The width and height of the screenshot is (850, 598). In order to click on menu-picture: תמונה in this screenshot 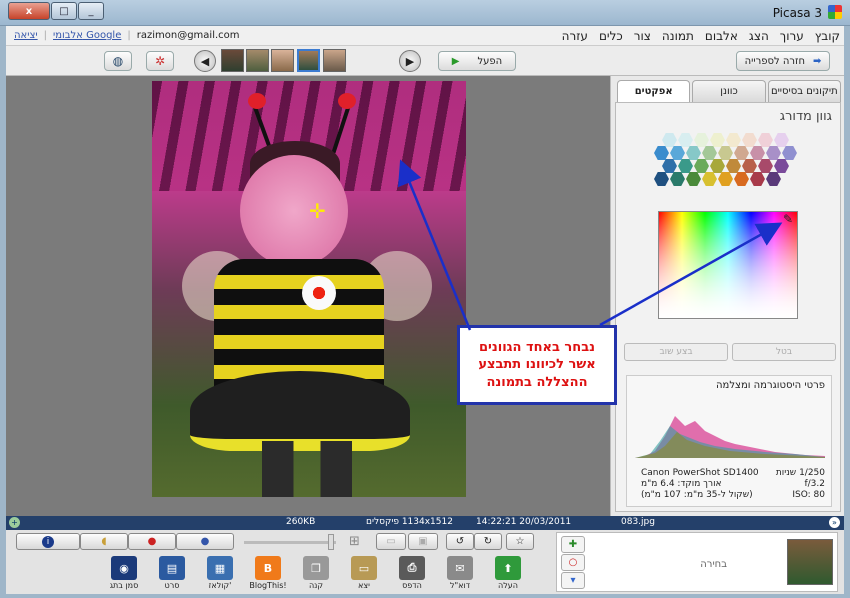, I will do `click(678, 36)`.